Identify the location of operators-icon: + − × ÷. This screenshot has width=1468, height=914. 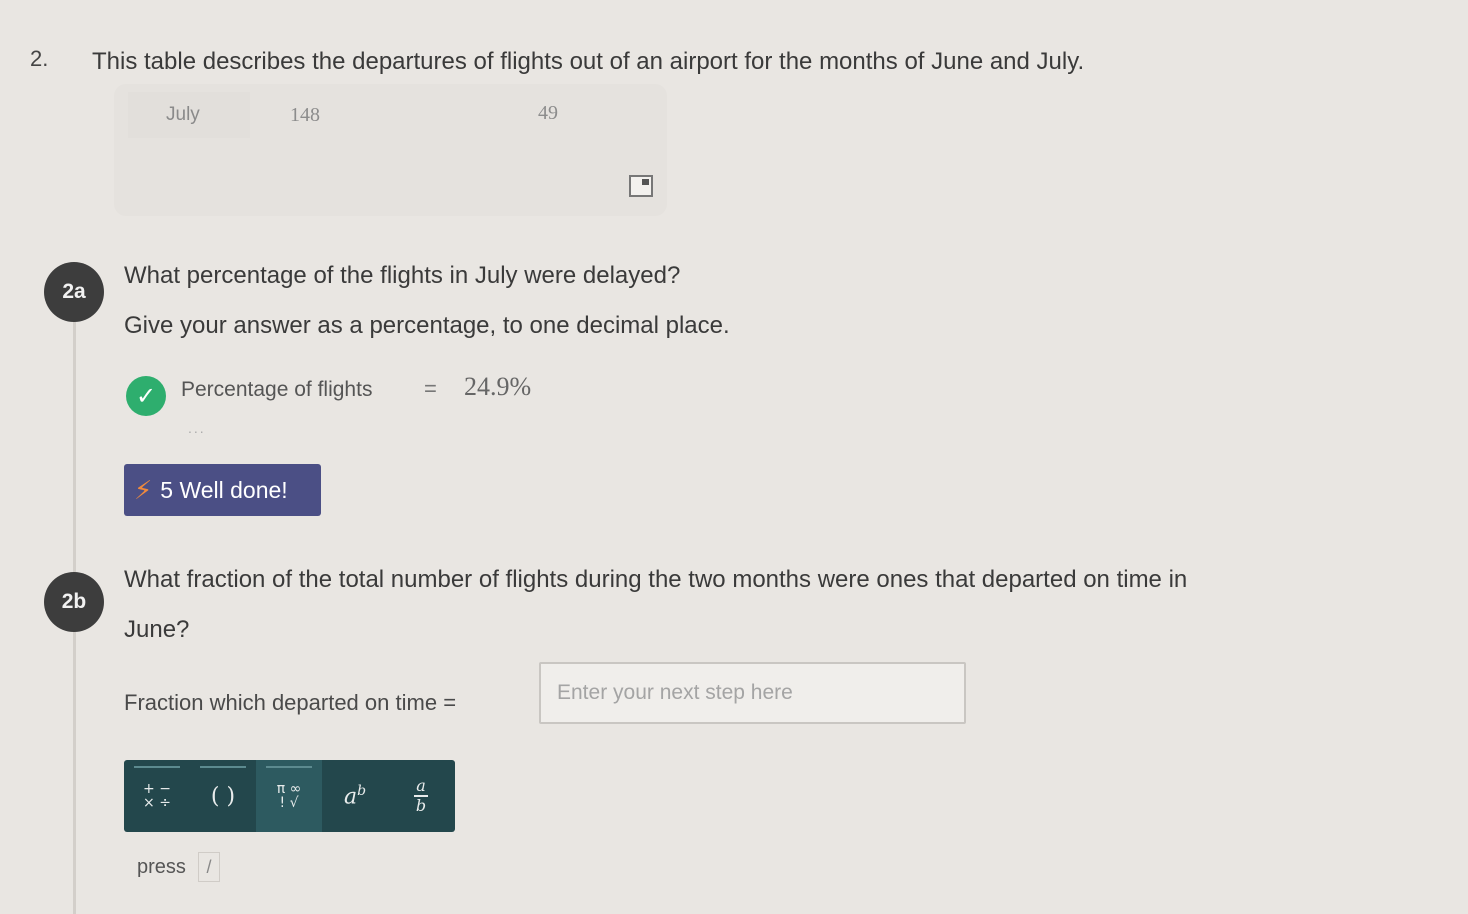
(157, 796).